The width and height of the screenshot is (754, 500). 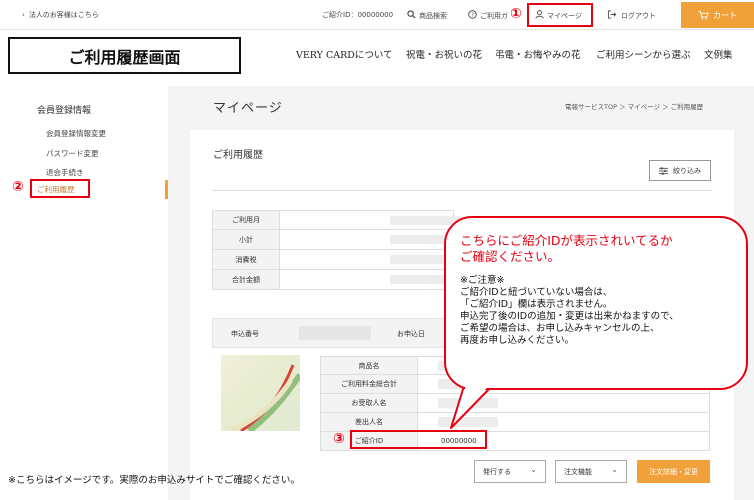 What do you see at coordinates (680, 170) in the screenshot?
I see `filter-button: 絞り込み` at bounding box center [680, 170].